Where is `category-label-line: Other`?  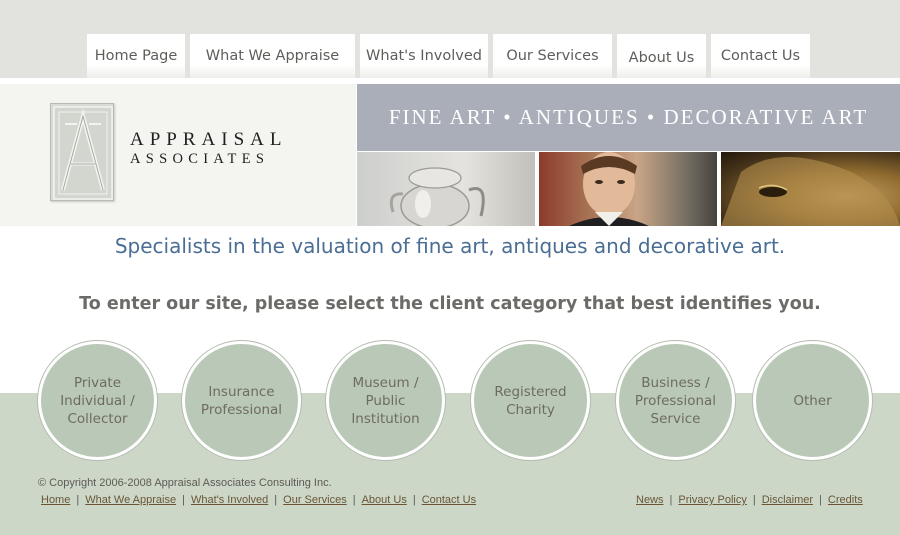
category-label-line: Other is located at coordinates (812, 400).